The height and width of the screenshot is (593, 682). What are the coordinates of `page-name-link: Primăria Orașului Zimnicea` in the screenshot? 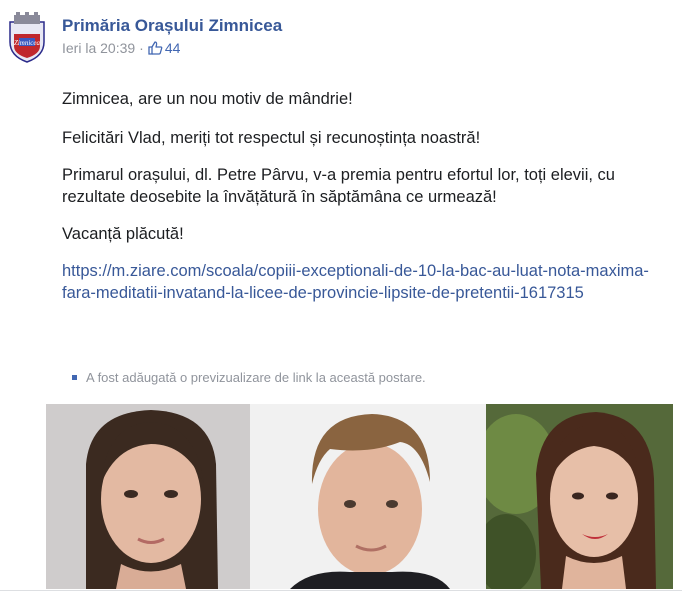 It's located at (172, 26).